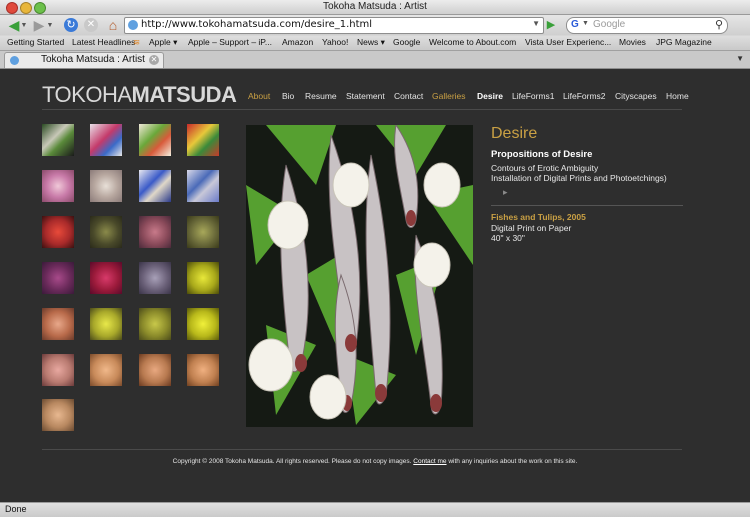  I want to click on bookmark-item: Amazon, so click(297, 42).